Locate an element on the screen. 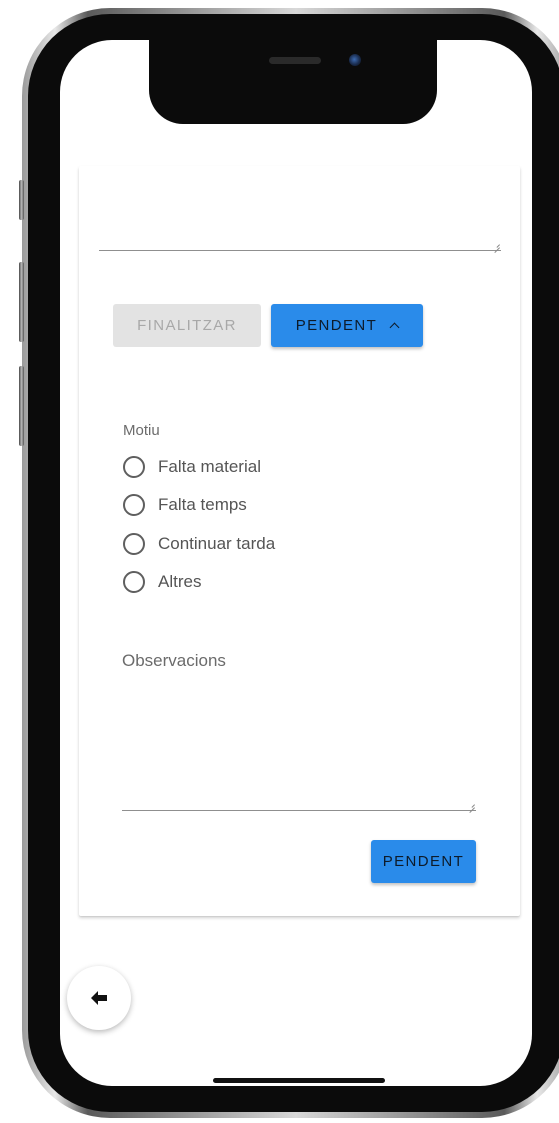  radio-option-altres: Altres is located at coordinates (162, 582).